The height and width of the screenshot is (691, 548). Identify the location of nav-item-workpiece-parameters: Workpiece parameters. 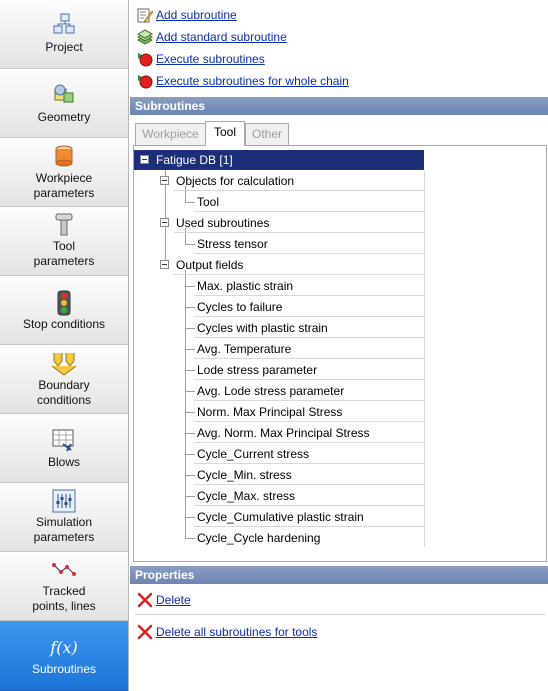
(64, 172).